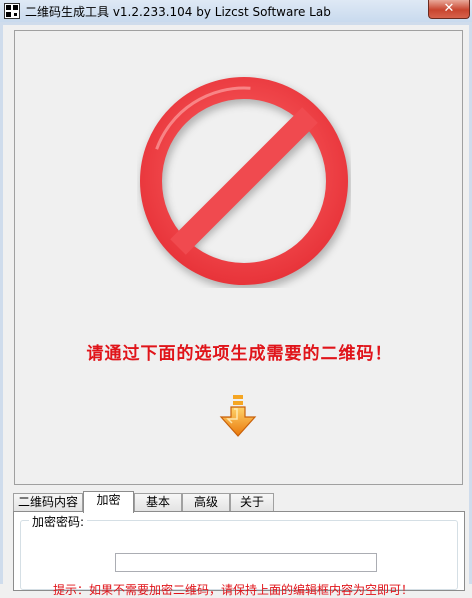  Describe the element at coordinates (206, 502) in the screenshot. I see `tab-advanced: 高级` at that location.